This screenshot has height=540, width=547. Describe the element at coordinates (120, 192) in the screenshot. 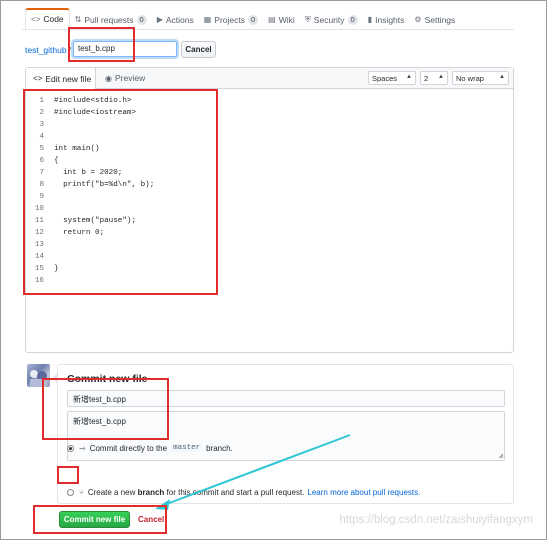

I see `annotation-box-code` at that location.